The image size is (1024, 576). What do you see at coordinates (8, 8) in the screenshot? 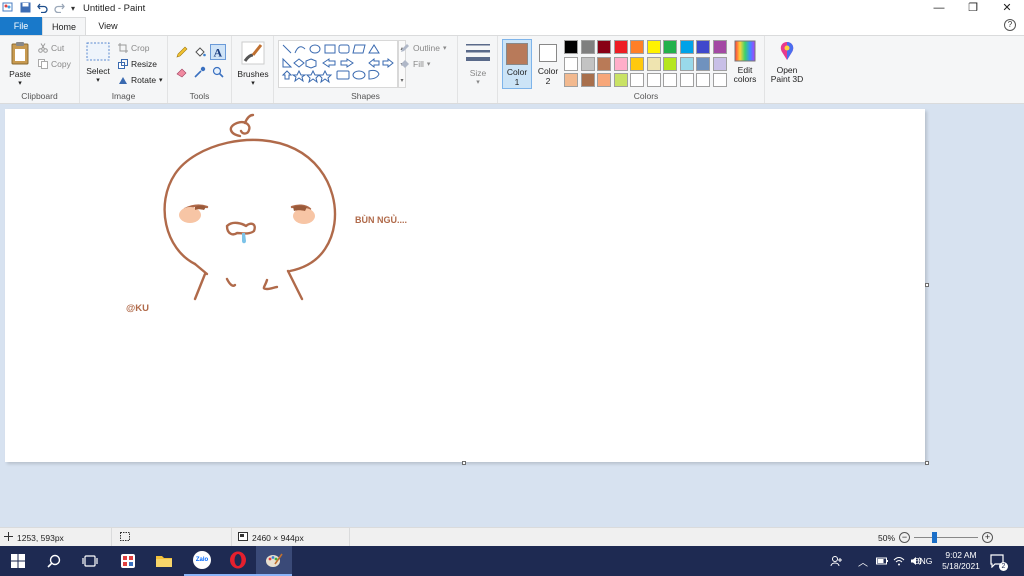
I see `paint-app-icon` at bounding box center [8, 8].